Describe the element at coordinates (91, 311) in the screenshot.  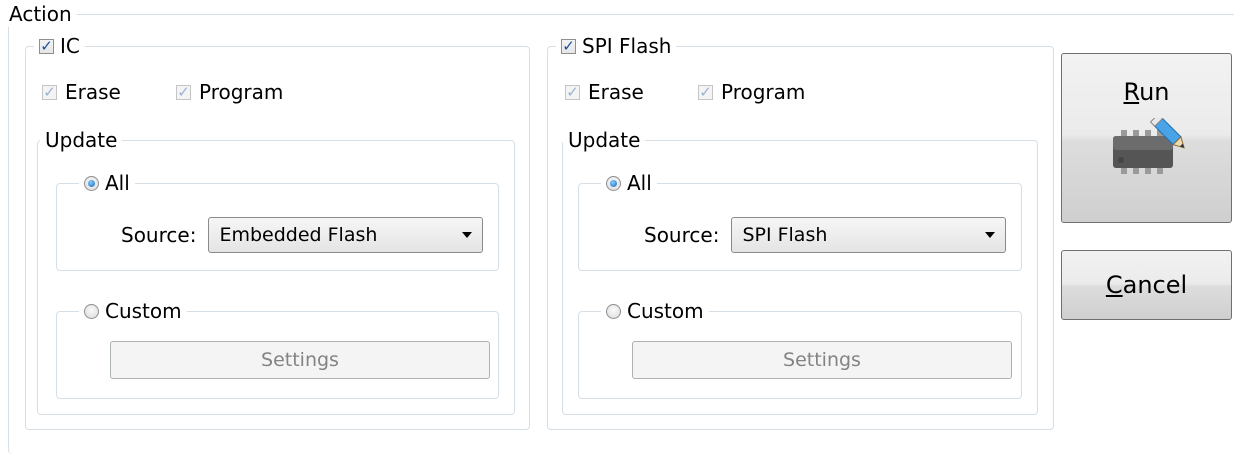
I see `ic-custom-radio-icon` at that location.